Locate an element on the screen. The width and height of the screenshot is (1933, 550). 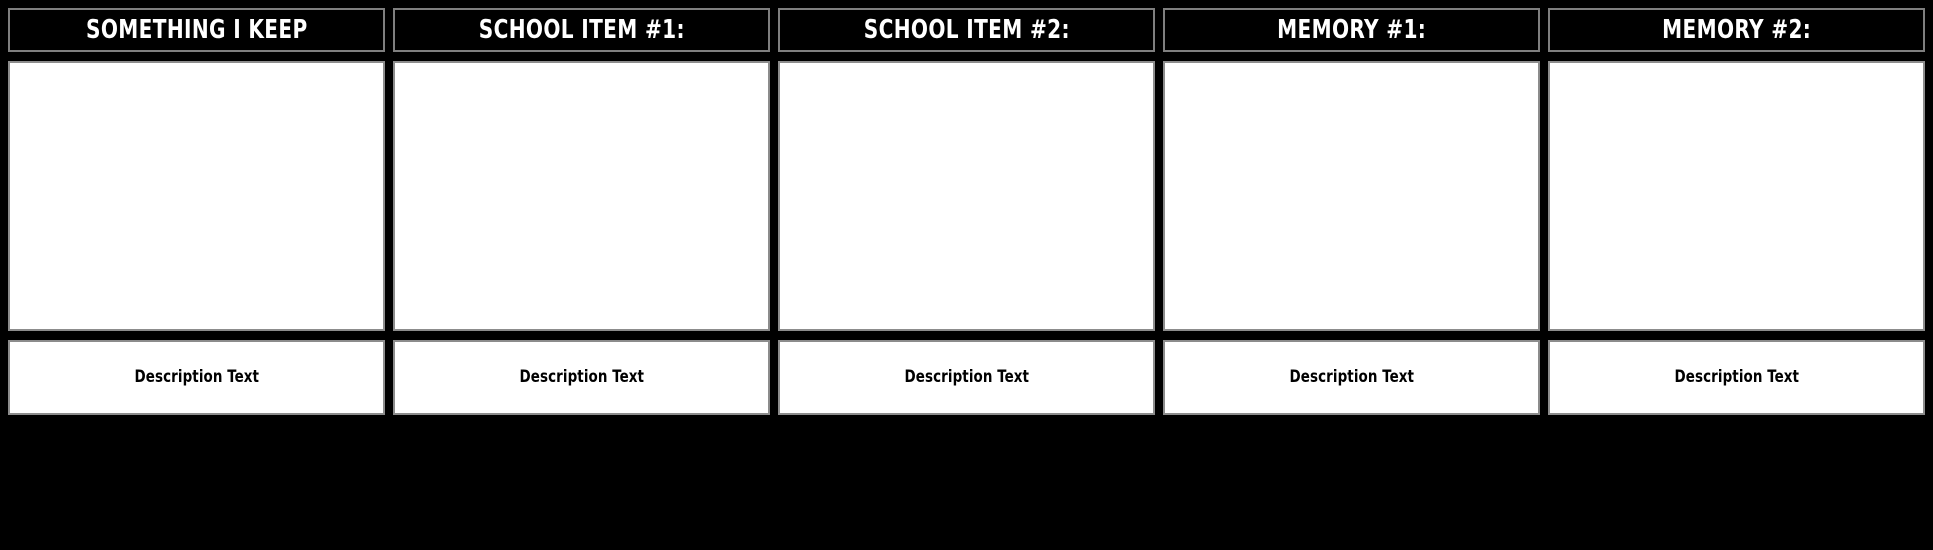
storyboard-header-title: SOMETHING I KEEP is located at coordinates (196, 30).